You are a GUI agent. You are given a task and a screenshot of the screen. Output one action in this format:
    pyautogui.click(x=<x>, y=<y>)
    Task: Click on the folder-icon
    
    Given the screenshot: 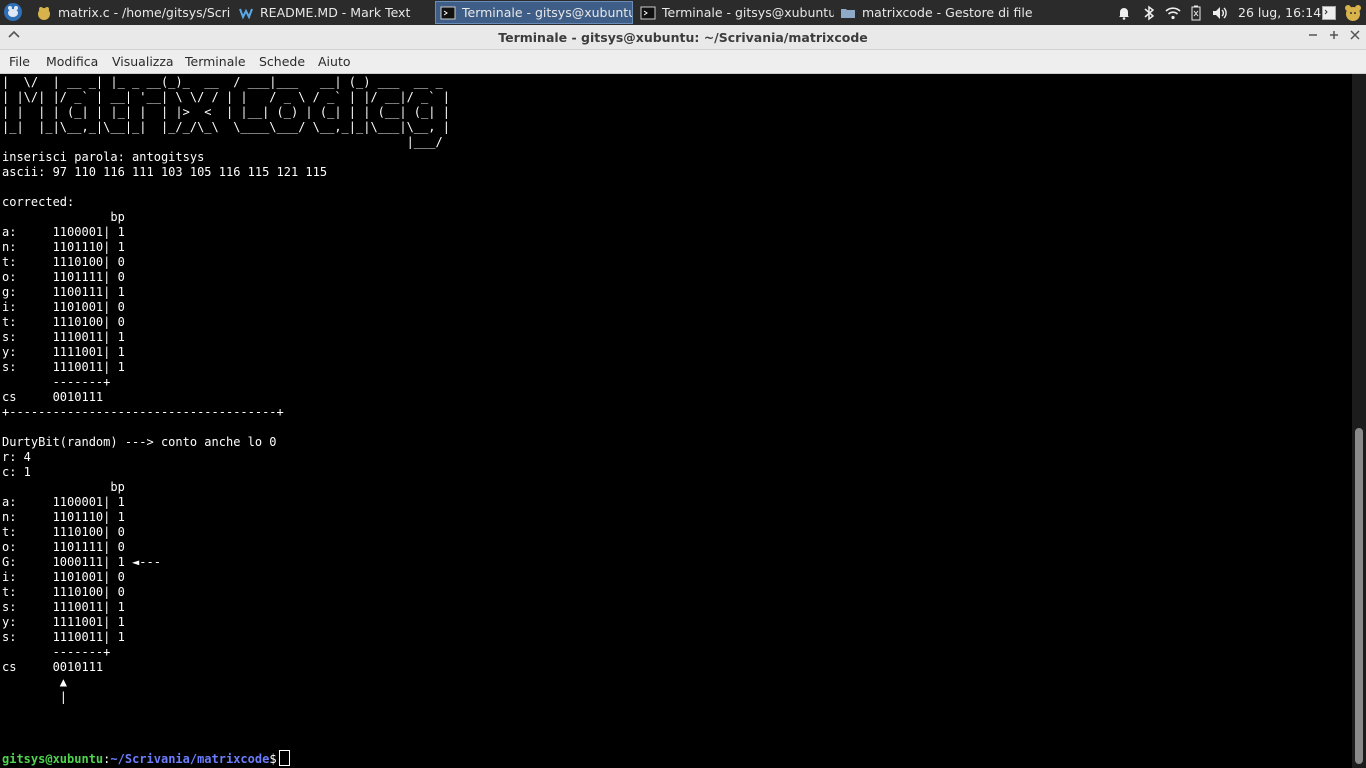 What is the action you would take?
    pyautogui.click(x=848, y=13)
    